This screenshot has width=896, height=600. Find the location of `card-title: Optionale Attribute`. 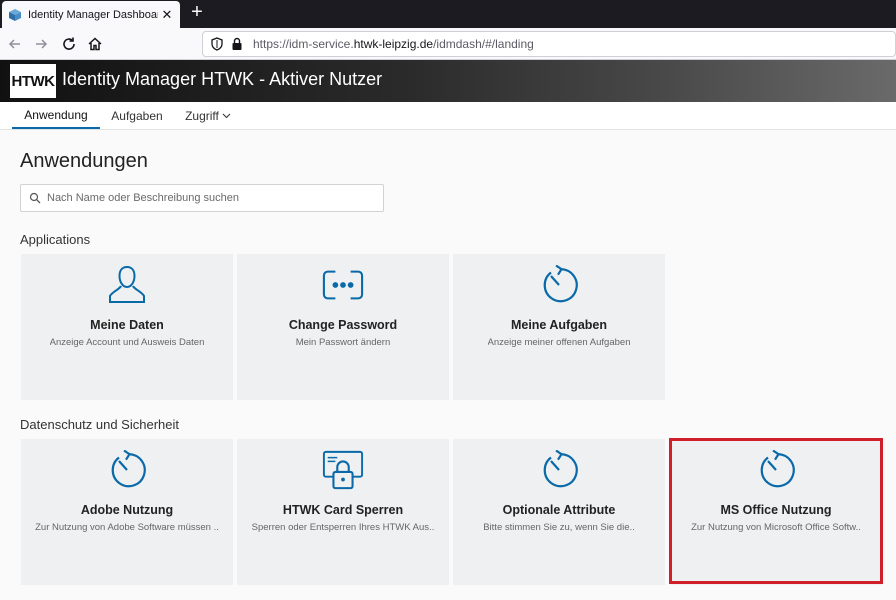

card-title: Optionale Attribute is located at coordinates (559, 510).